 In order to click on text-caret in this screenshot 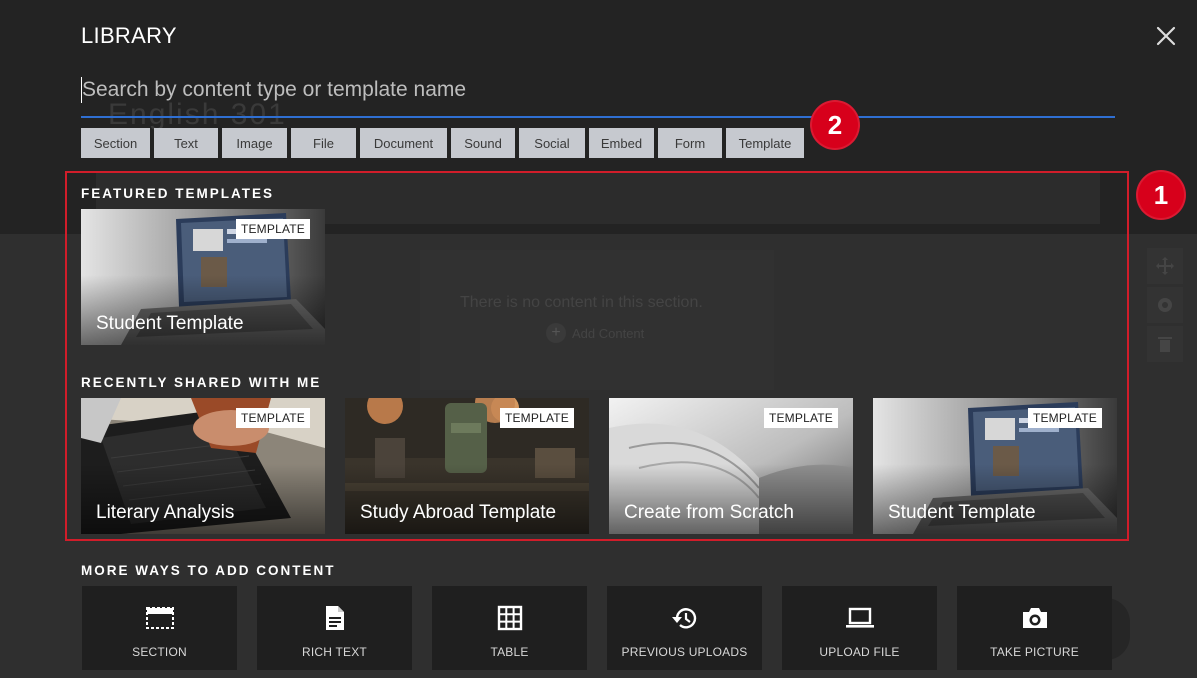, I will do `click(81, 90)`.